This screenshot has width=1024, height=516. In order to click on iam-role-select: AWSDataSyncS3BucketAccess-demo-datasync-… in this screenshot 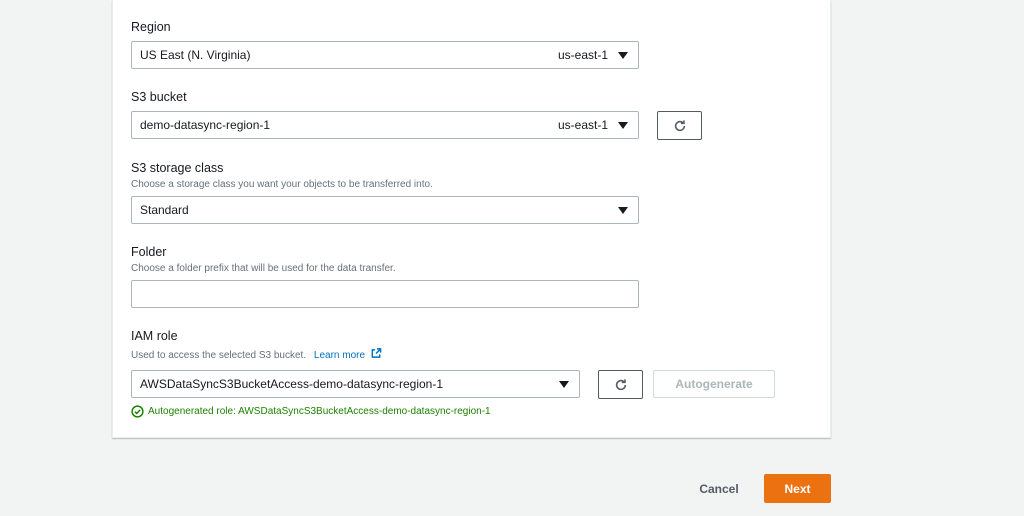, I will do `click(355, 384)`.